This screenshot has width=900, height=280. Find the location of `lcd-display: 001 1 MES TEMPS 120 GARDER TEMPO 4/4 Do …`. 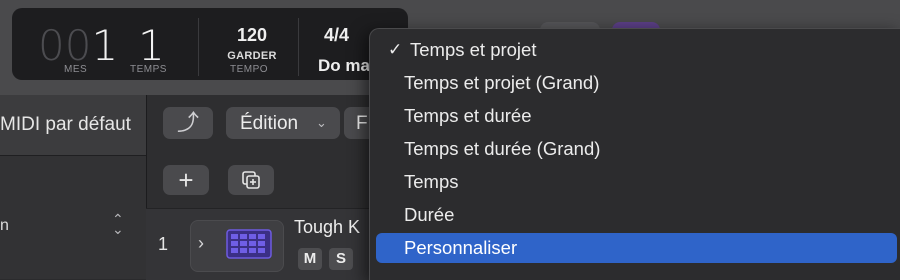

lcd-display: 001 1 MES TEMPS 120 GARDER TEMPO 4/4 Do … is located at coordinates (210, 44).